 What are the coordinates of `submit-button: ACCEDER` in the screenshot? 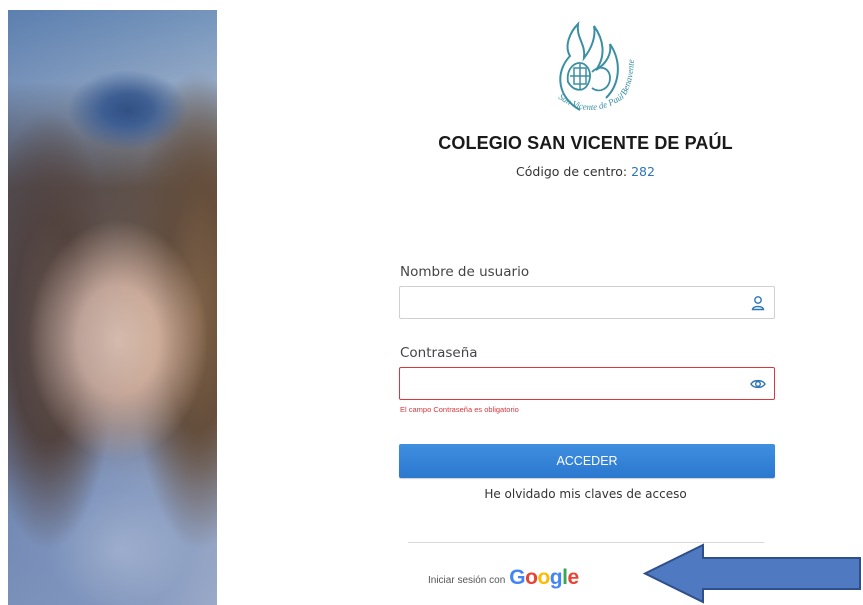 It's located at (587, 461).